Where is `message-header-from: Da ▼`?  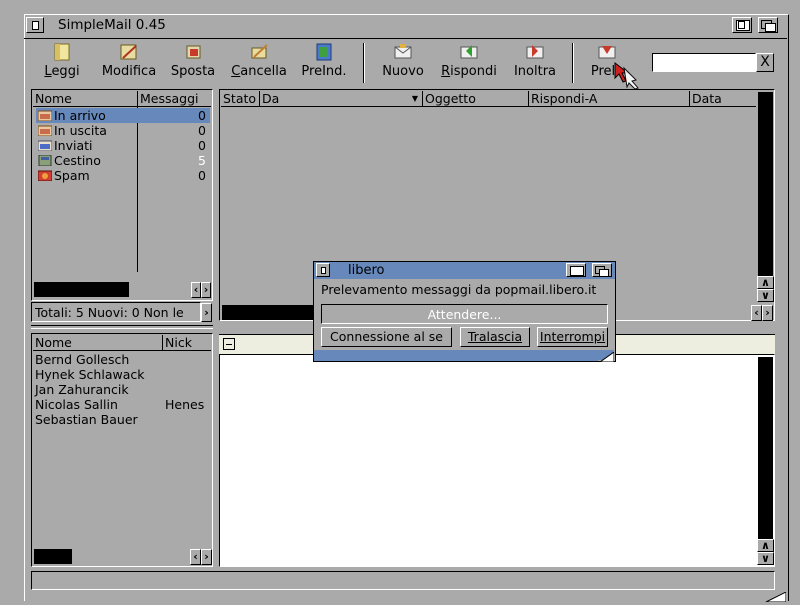
message-header-from: Da ▼ is located at coordinates (341, 98).